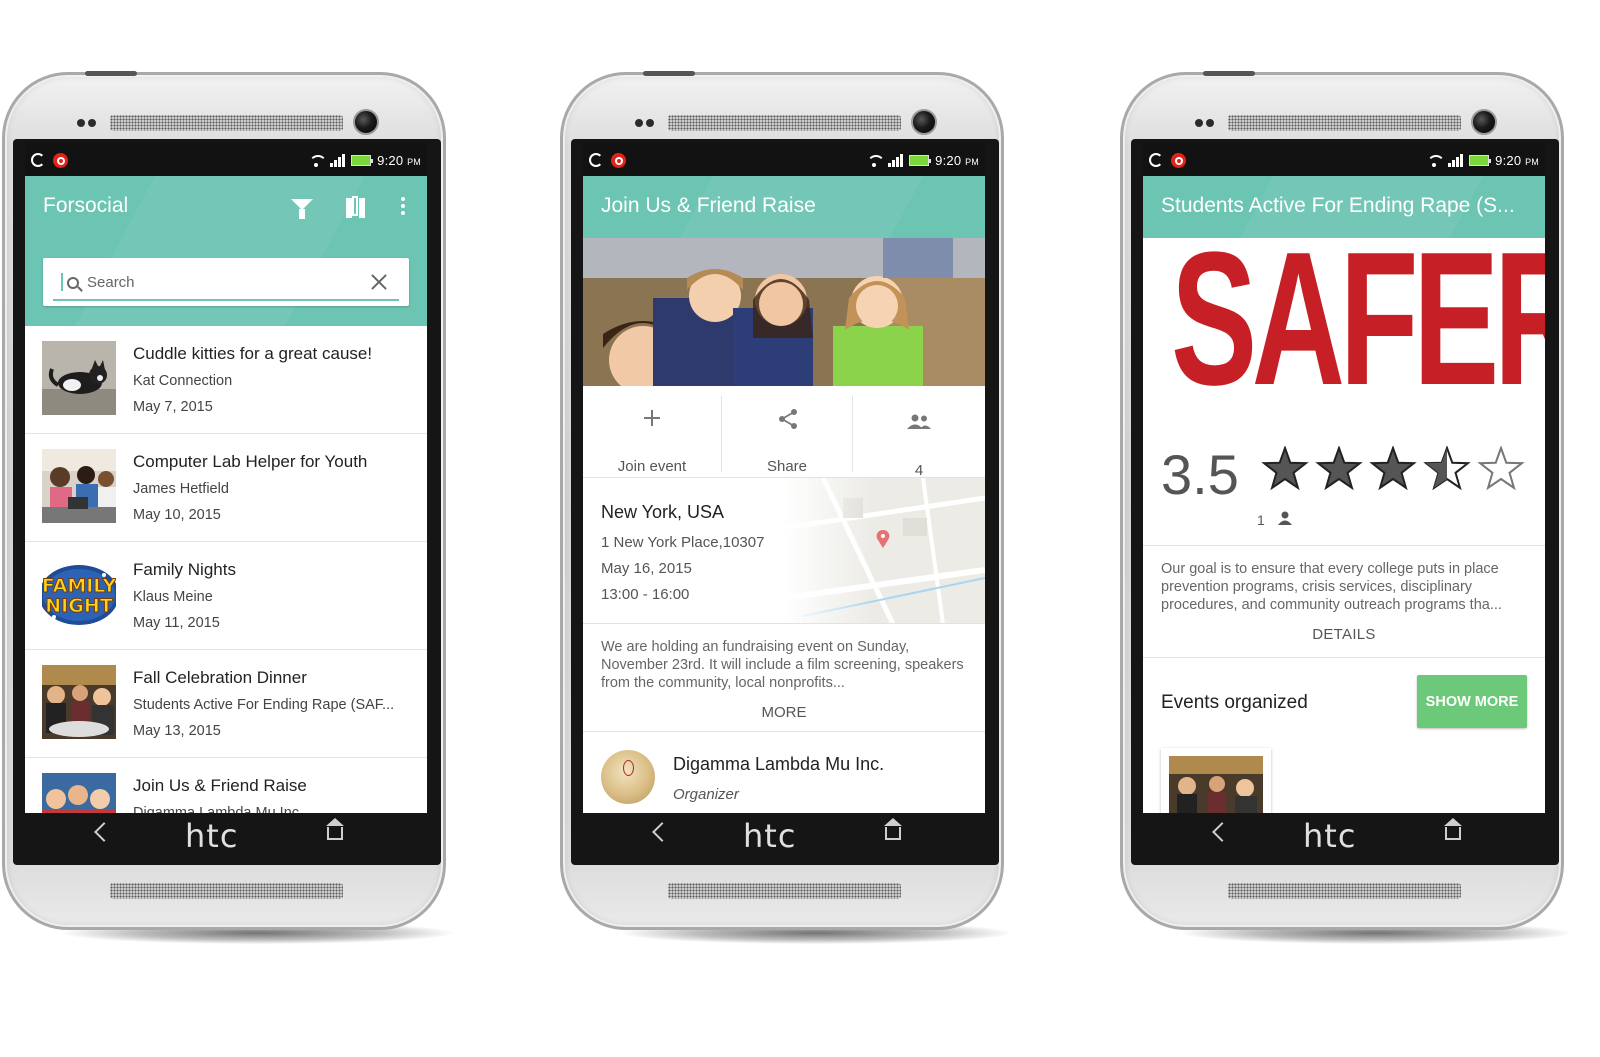  Describe the element at coordinates (1472, 701) in the screenshot. I see `show-more-button: SHOW MORE` at that location.